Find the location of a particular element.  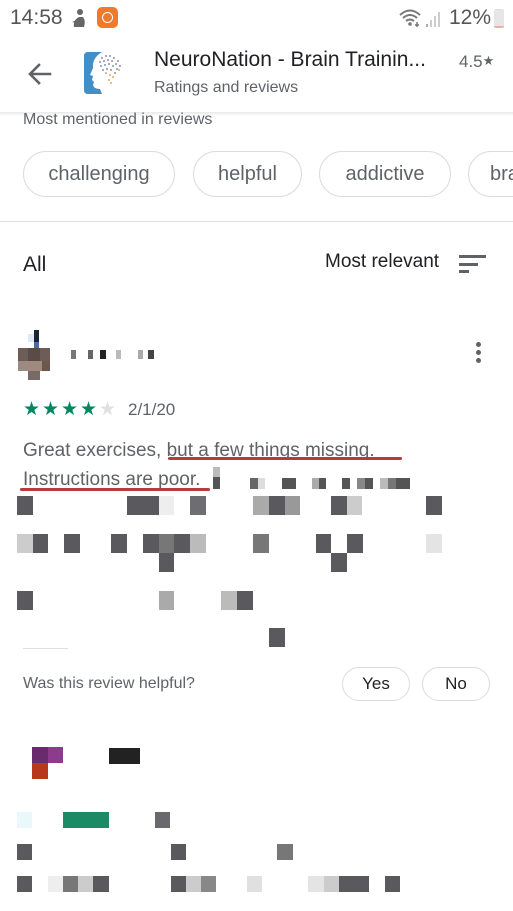

mentions-label: Most mentioned in reviews is located at coordinates (118, 119).